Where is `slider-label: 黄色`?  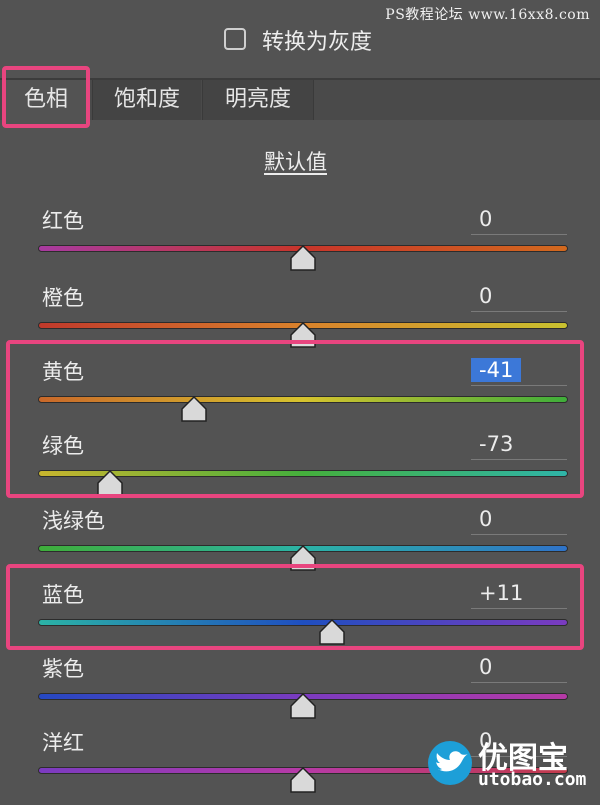 slider-label: 黄色 is located at coordinates (63, 372).